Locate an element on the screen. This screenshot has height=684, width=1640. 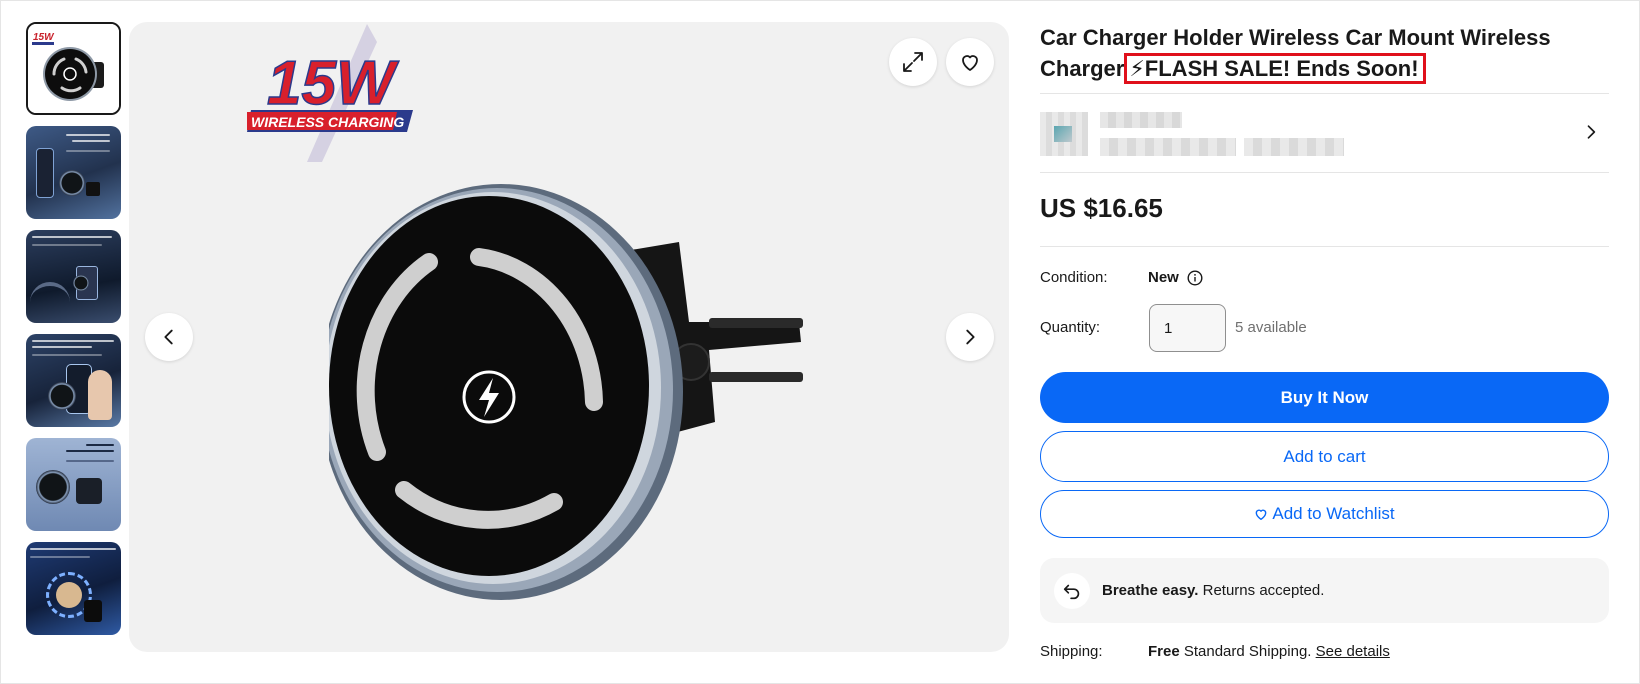
add-to-cart-button: Add to cart is located at coordinates (1324, 456).